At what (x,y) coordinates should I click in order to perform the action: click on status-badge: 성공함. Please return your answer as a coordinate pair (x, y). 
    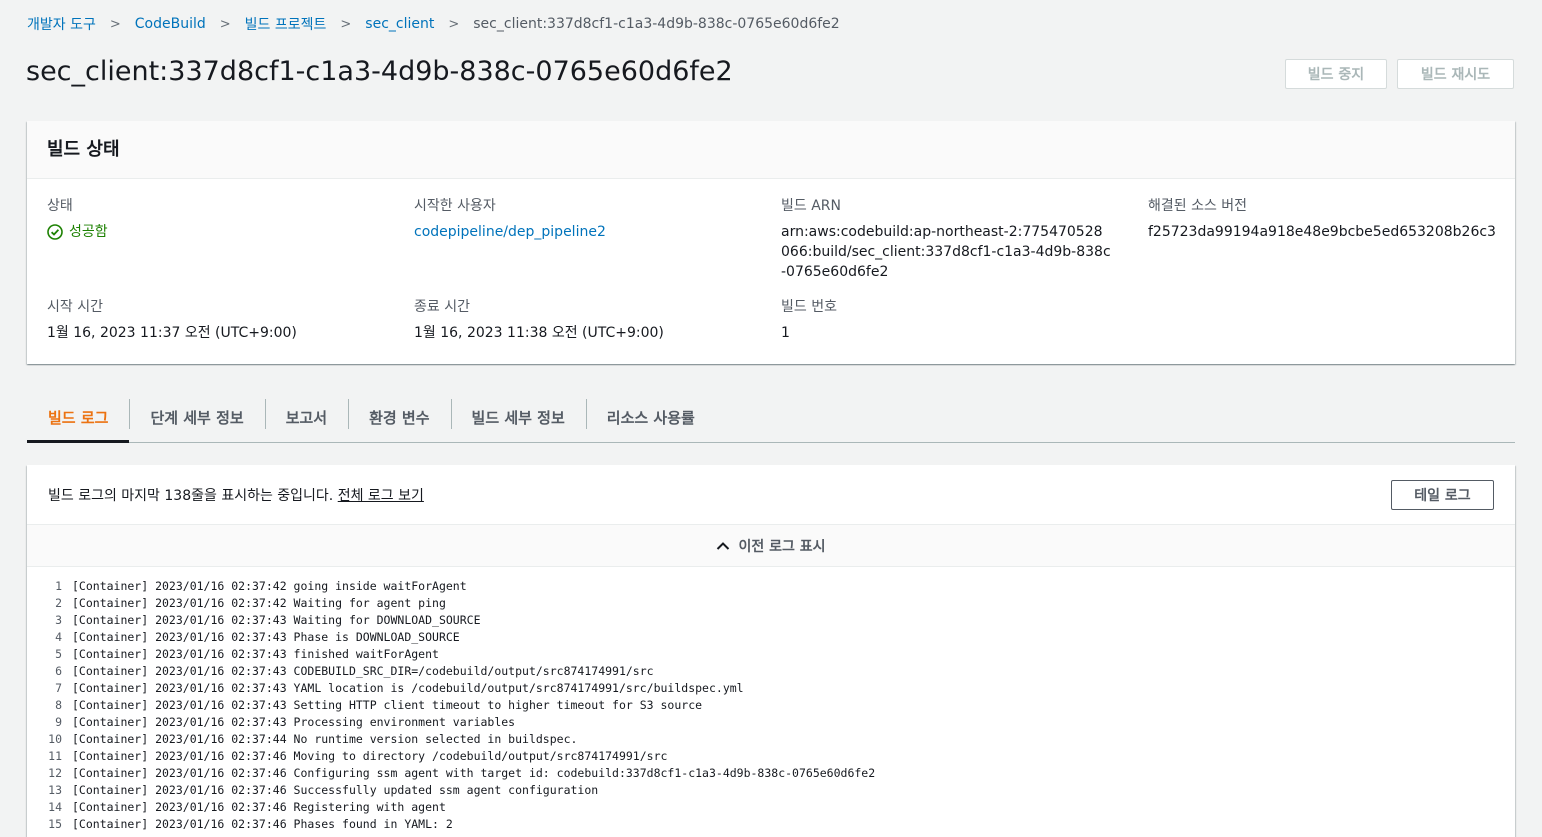
    Looking at the image, I should click on (230, 232).